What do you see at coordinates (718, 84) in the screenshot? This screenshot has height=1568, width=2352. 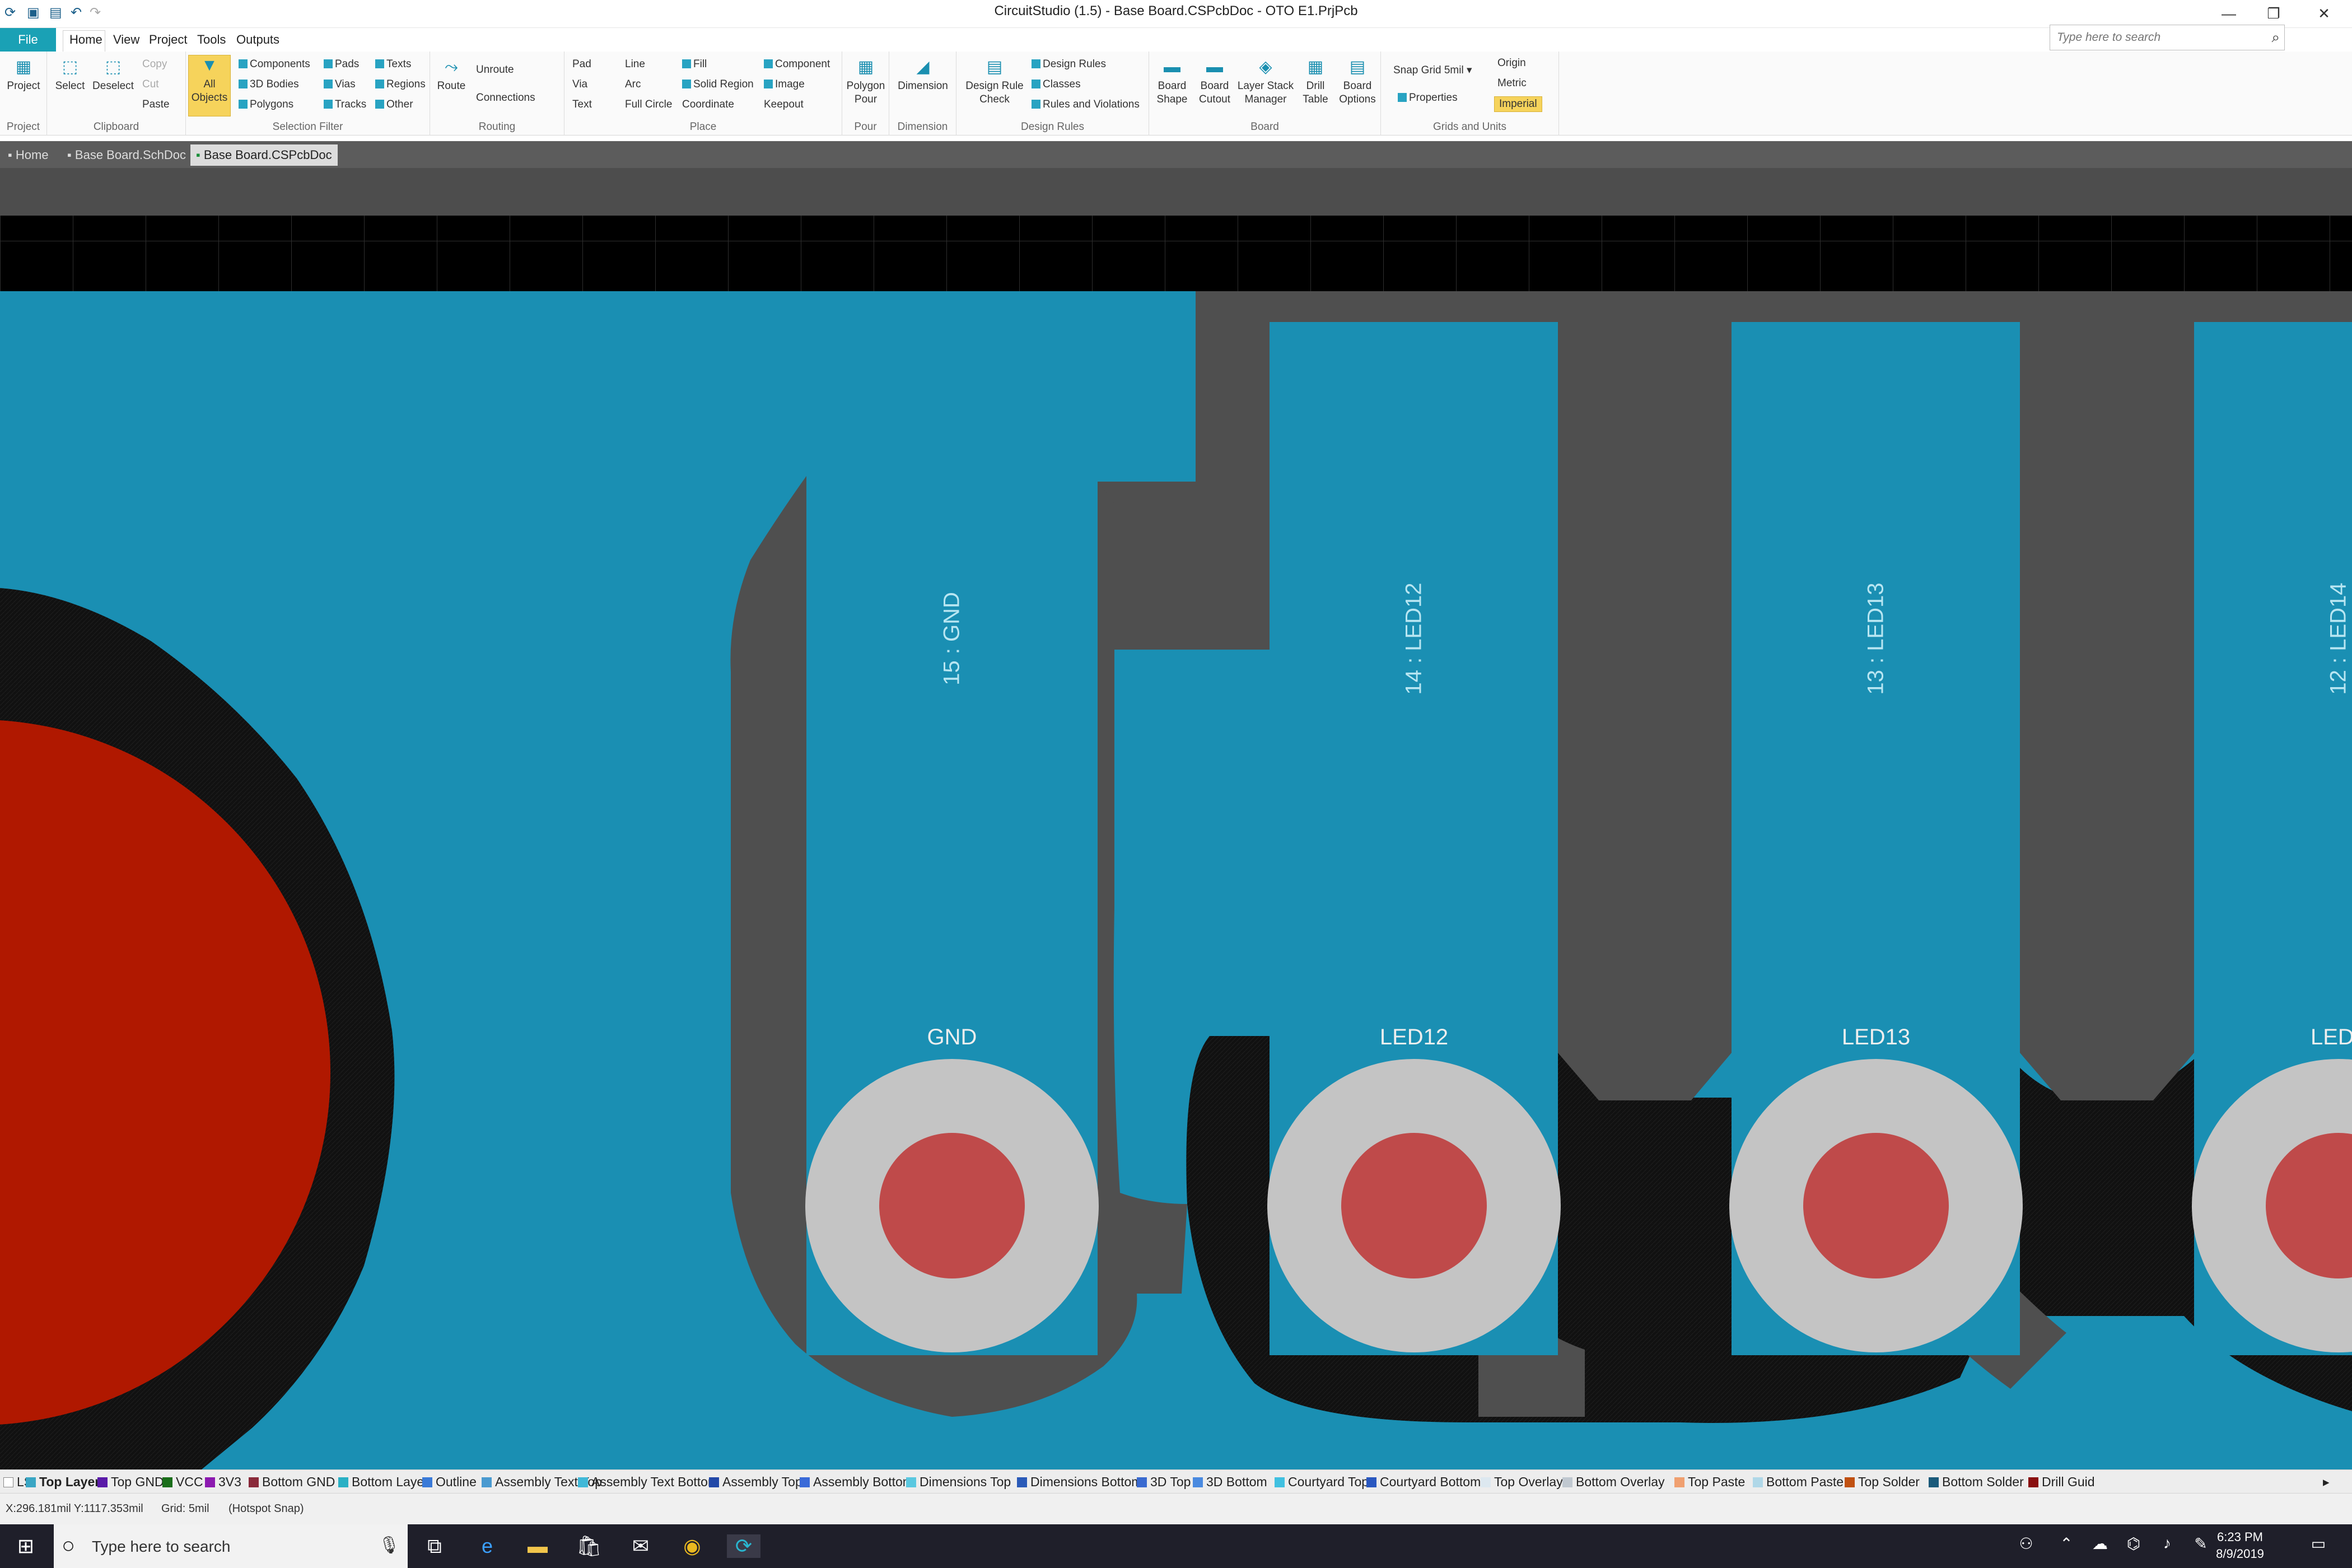 I see `place-solid-region: Solid Region` at bounding box center [718, 84].